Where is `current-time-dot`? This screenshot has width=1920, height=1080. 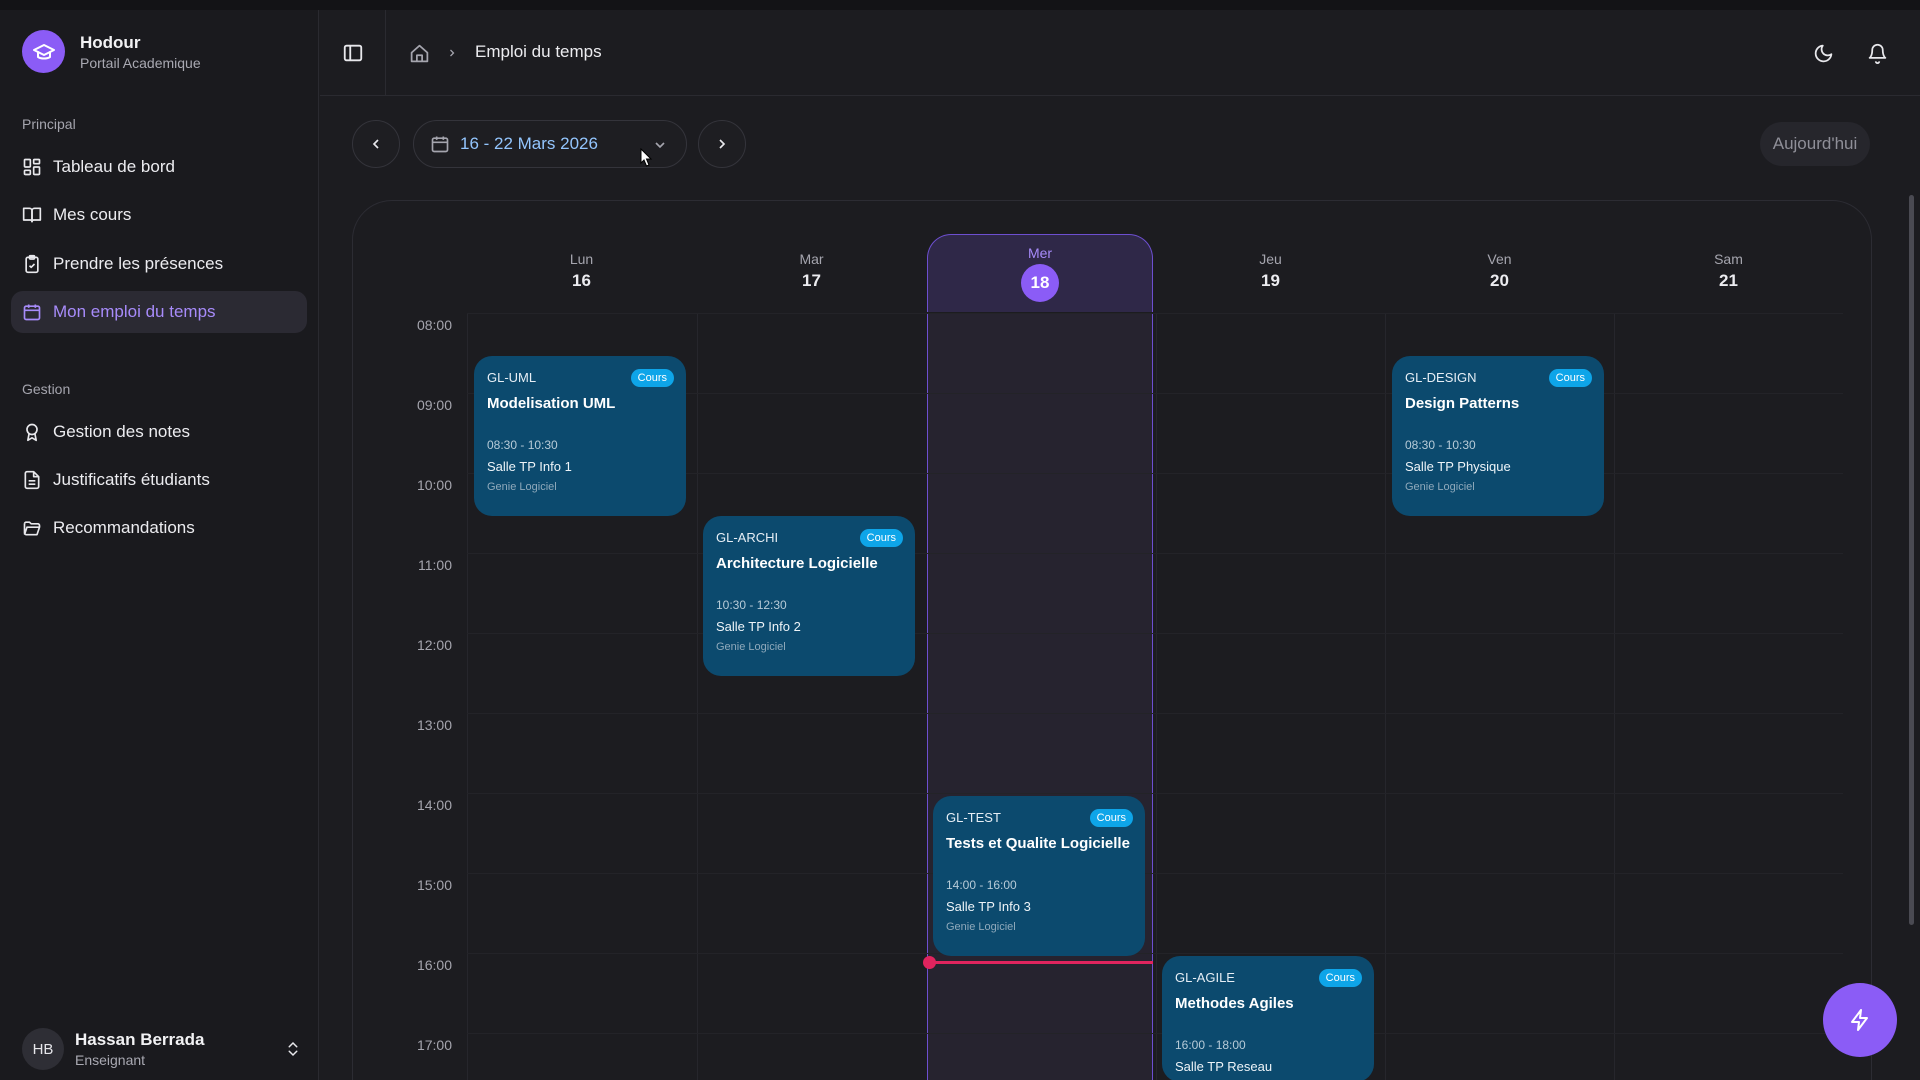 current-time-dot is located at coordinates (929, 962).